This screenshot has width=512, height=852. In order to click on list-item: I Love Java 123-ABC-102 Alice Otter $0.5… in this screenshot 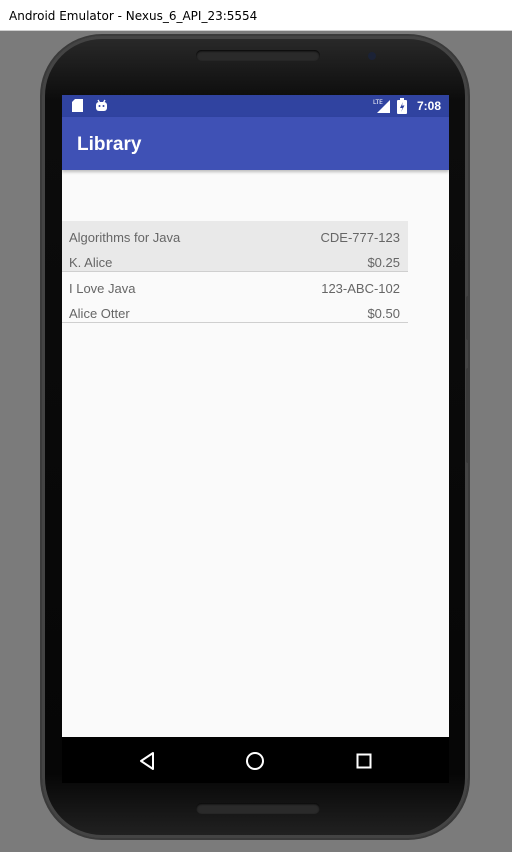, I will do `click(235, 297)`.